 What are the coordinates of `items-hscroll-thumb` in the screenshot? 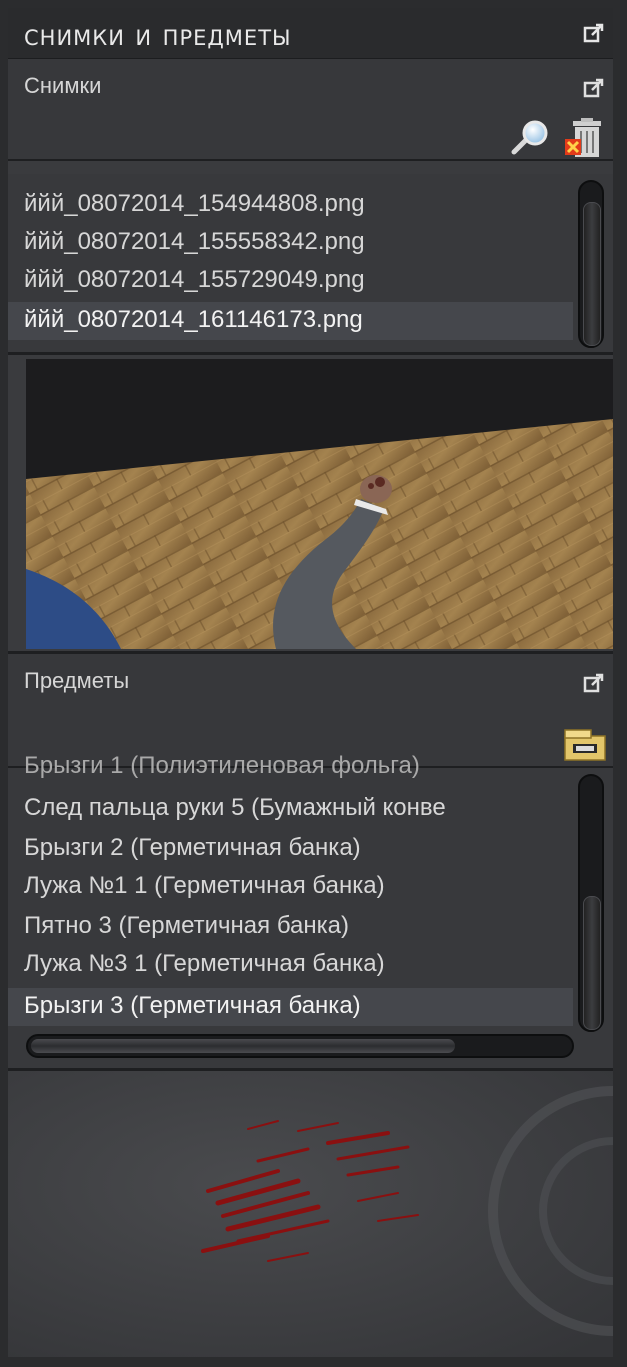 It's located at (243, 1046).